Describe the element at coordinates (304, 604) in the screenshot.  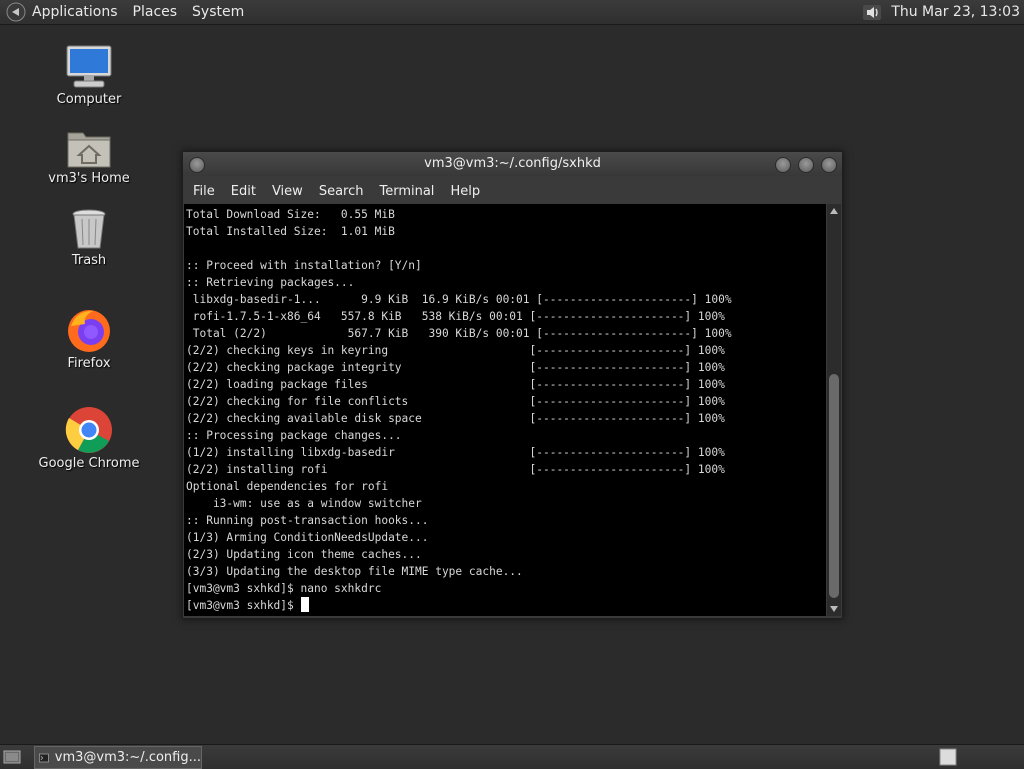
I see `text-cursor` at that location.